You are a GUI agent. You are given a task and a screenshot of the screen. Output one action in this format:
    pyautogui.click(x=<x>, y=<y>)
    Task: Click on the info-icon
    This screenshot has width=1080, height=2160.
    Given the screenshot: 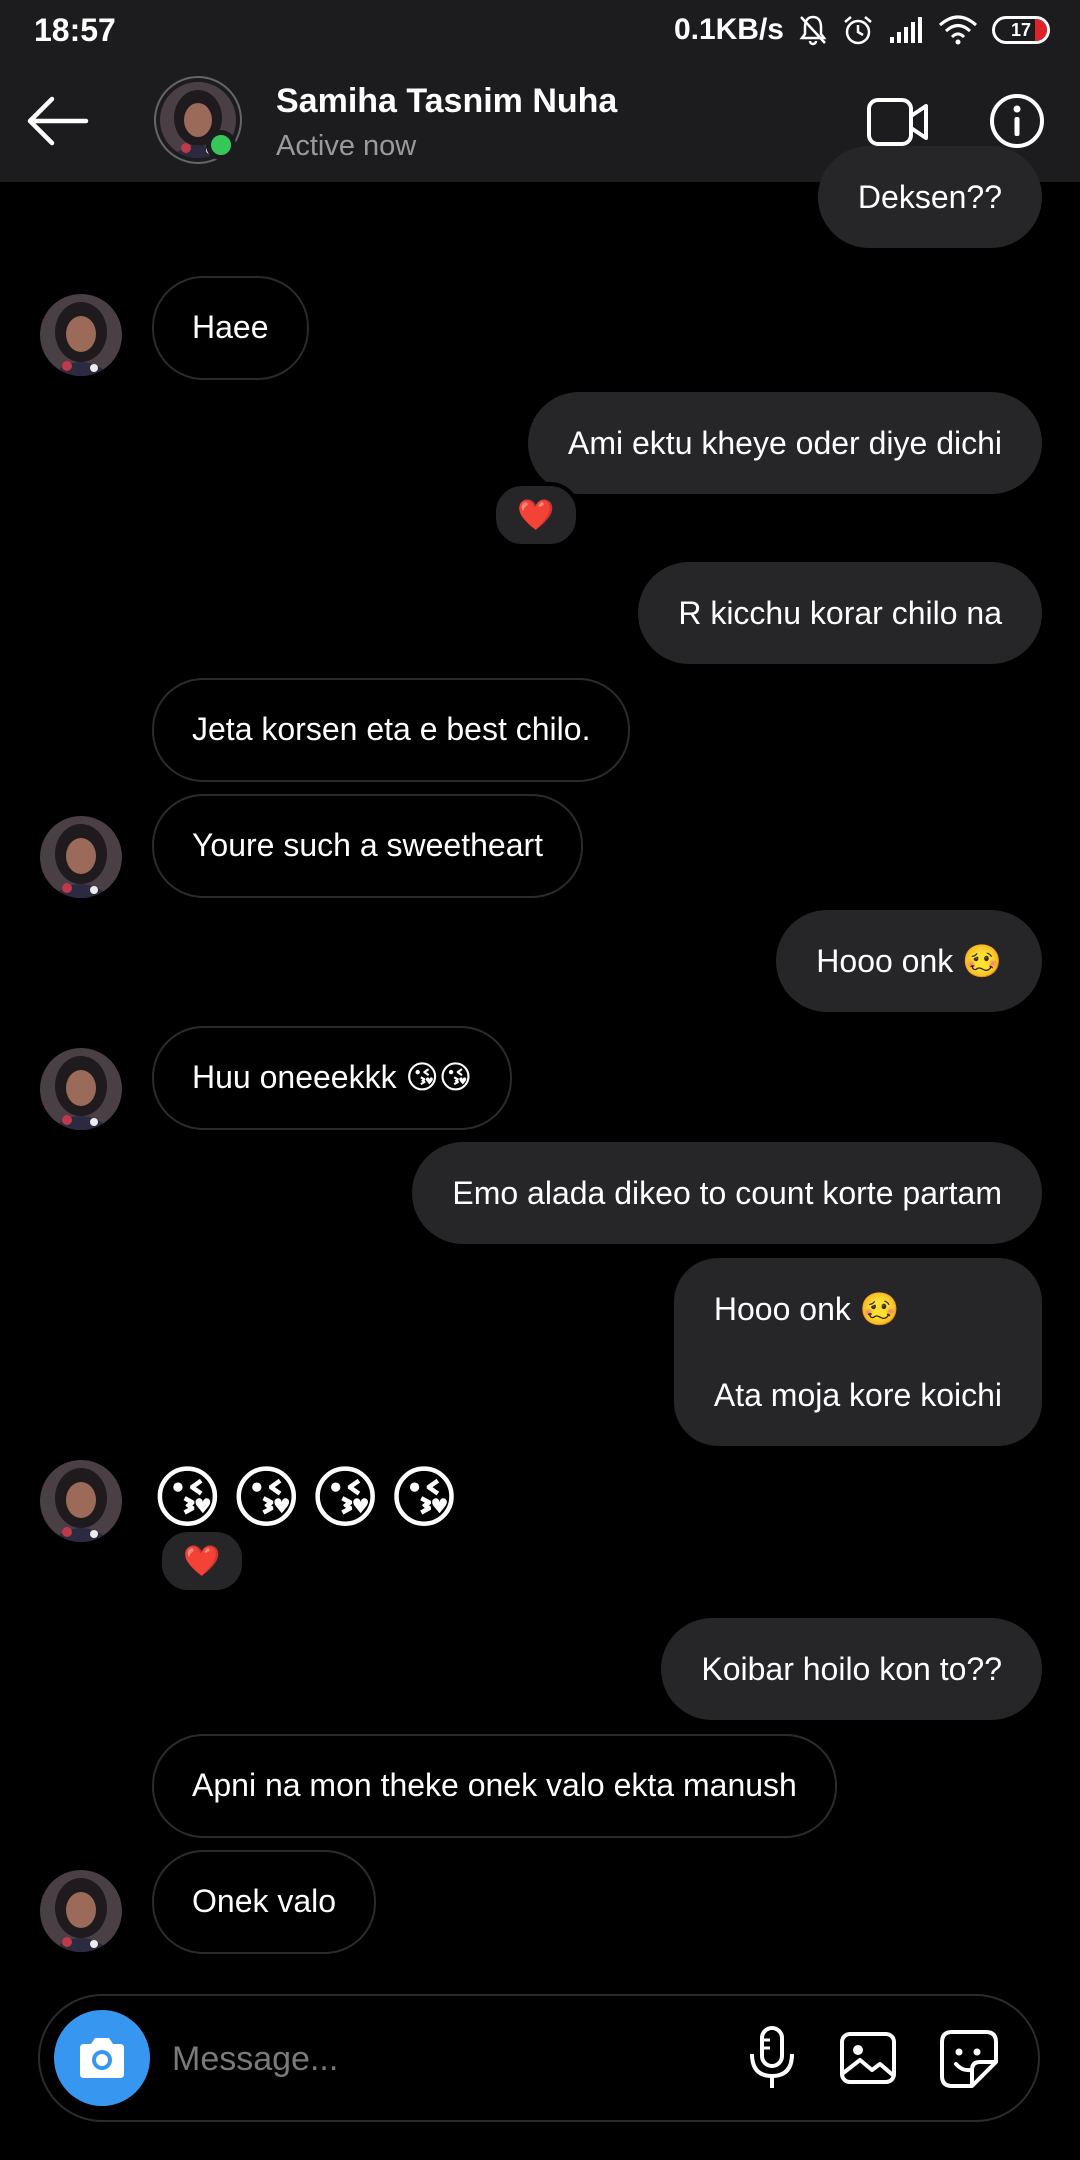 What is the action you would take?
    pyautogui.click(x=1017, y=121)
    